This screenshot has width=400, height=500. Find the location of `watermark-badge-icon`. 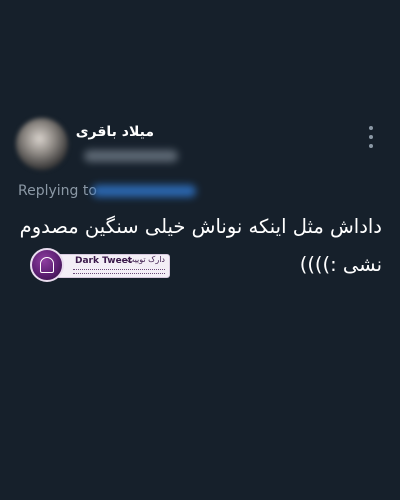

watermark-badge-icon is located at coordinates (47, 265).